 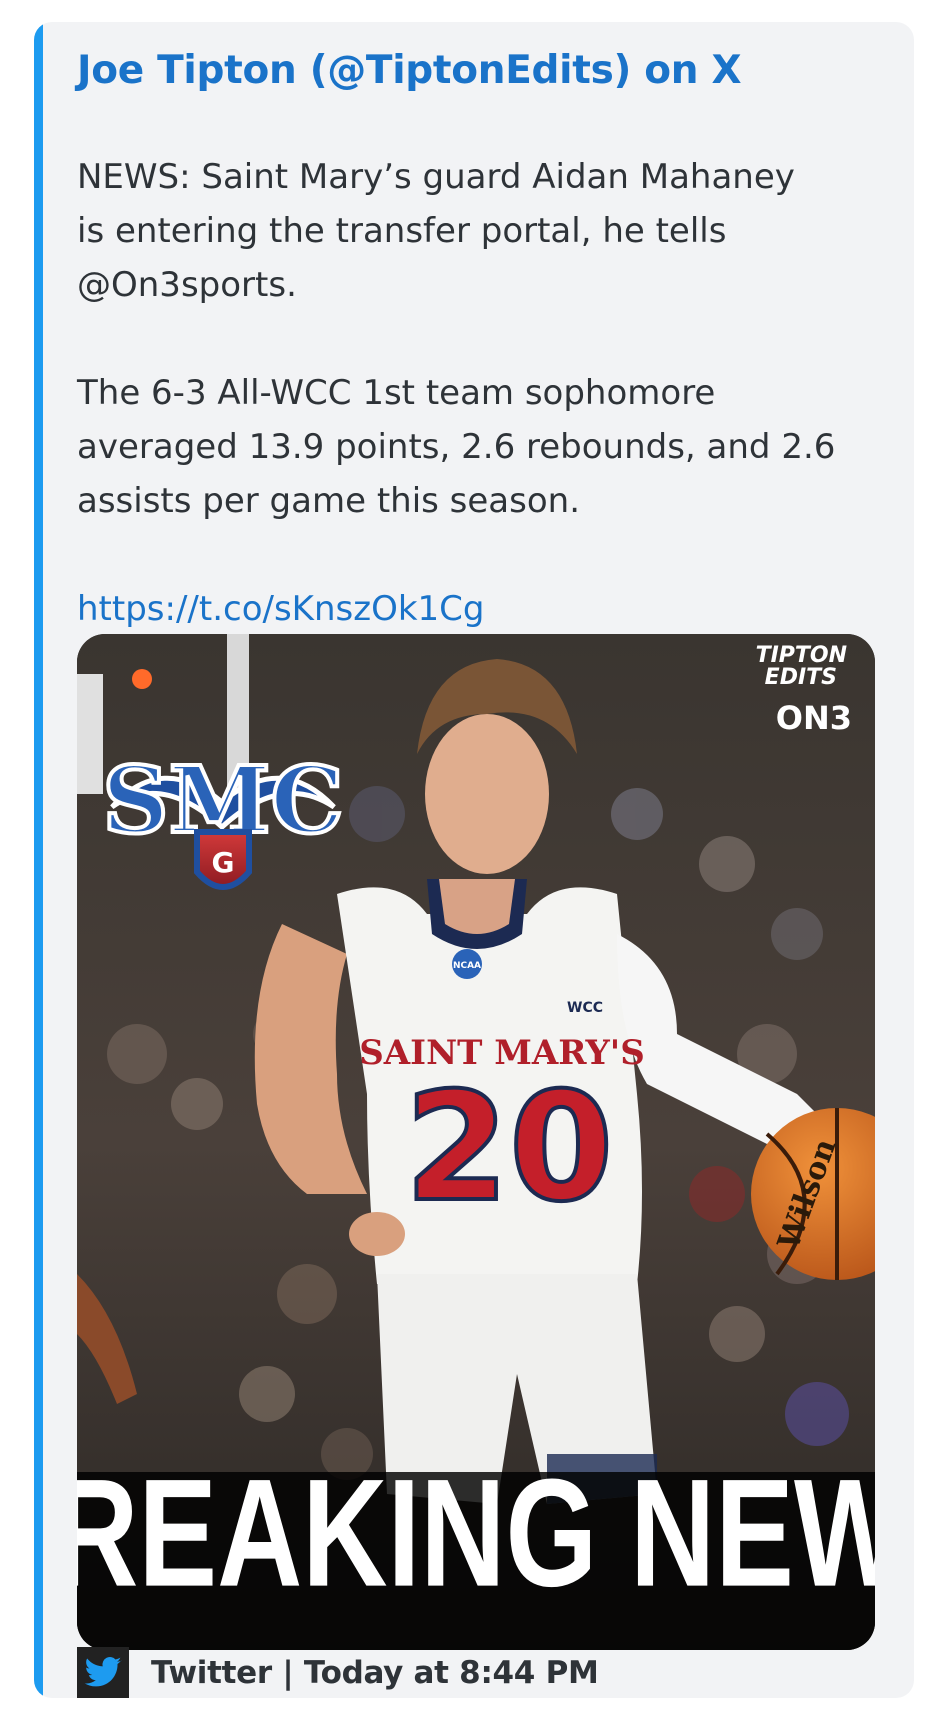 What do you see at coordinates (801, 677) in the screenshot?
I see `svg-text: EDITS` at bounding box center [801, 677].